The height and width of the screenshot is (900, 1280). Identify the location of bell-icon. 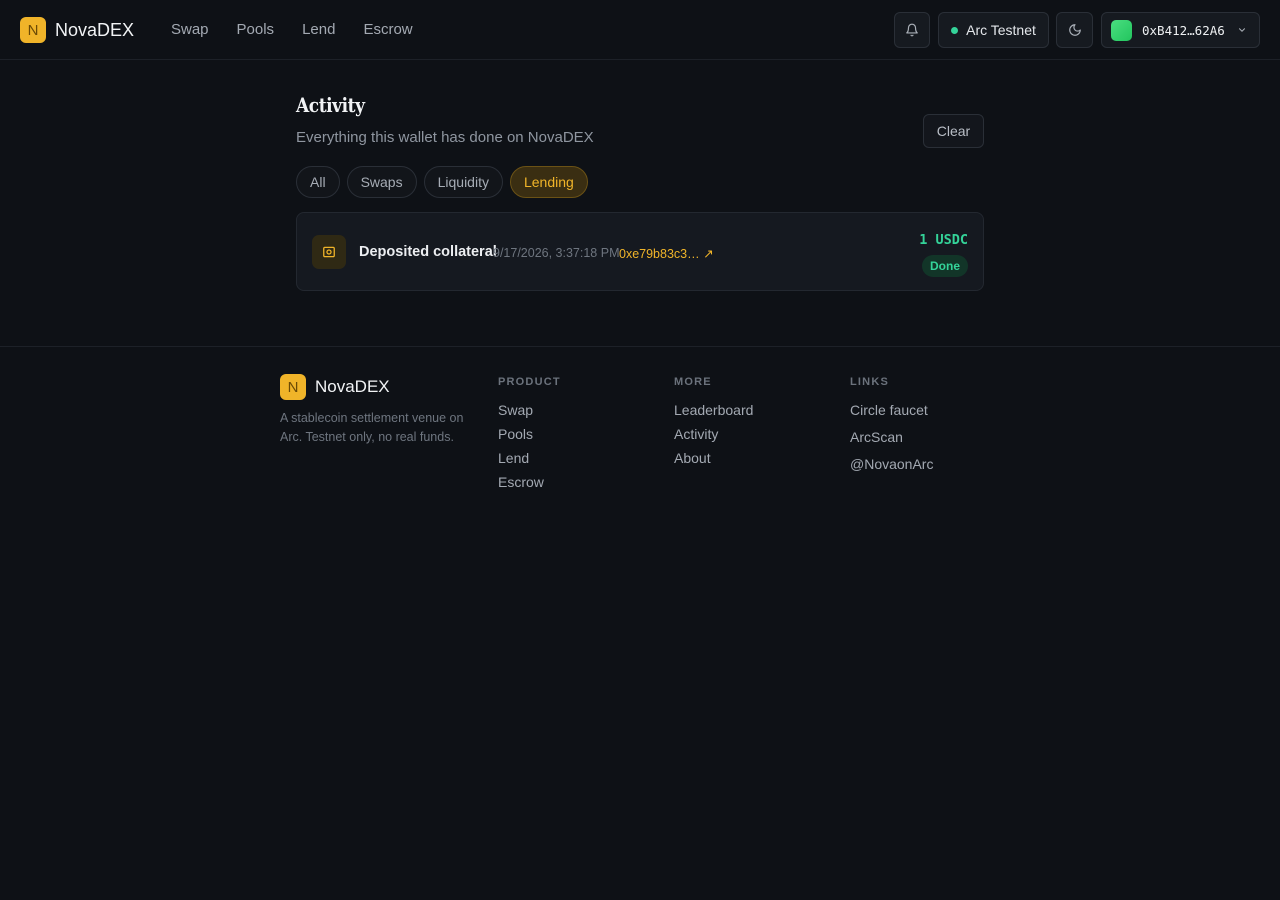
(912, 30).